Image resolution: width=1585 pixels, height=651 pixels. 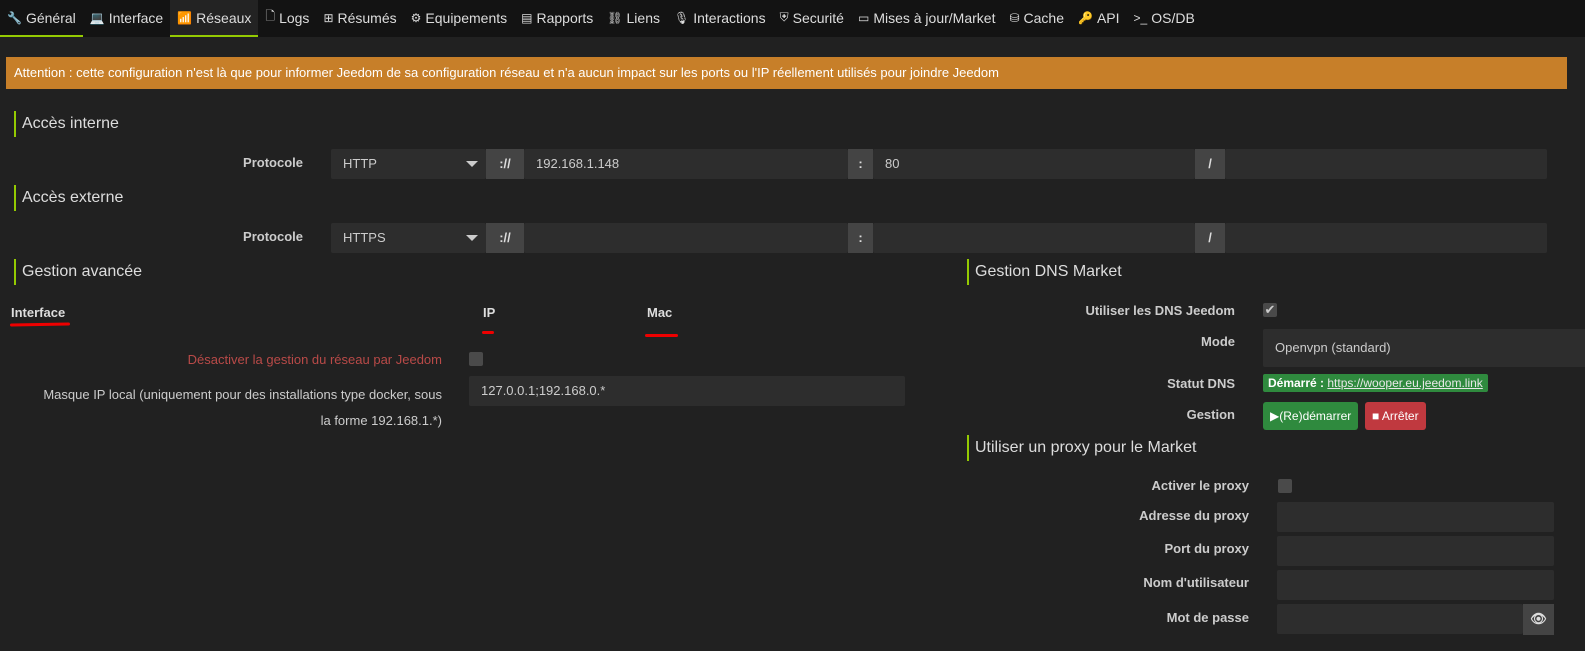 What do you see at coordinates (686, 164) in the screenshot?
I see `internal-host-input: 192.168.1.148` at bounding box center [686, 164].